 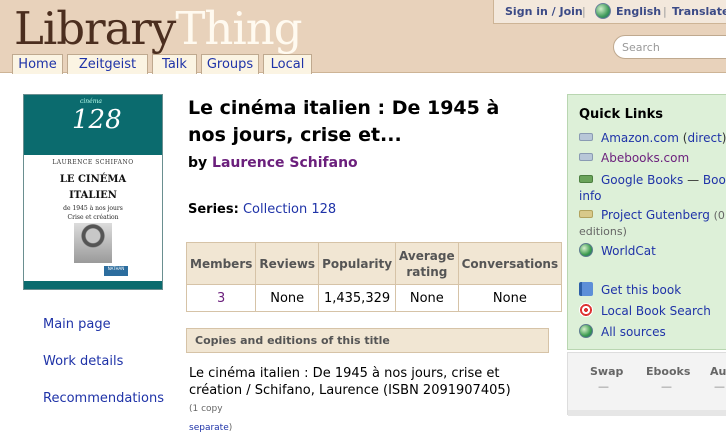 I want to click on close-paren: ), so click(x=230, y=428).